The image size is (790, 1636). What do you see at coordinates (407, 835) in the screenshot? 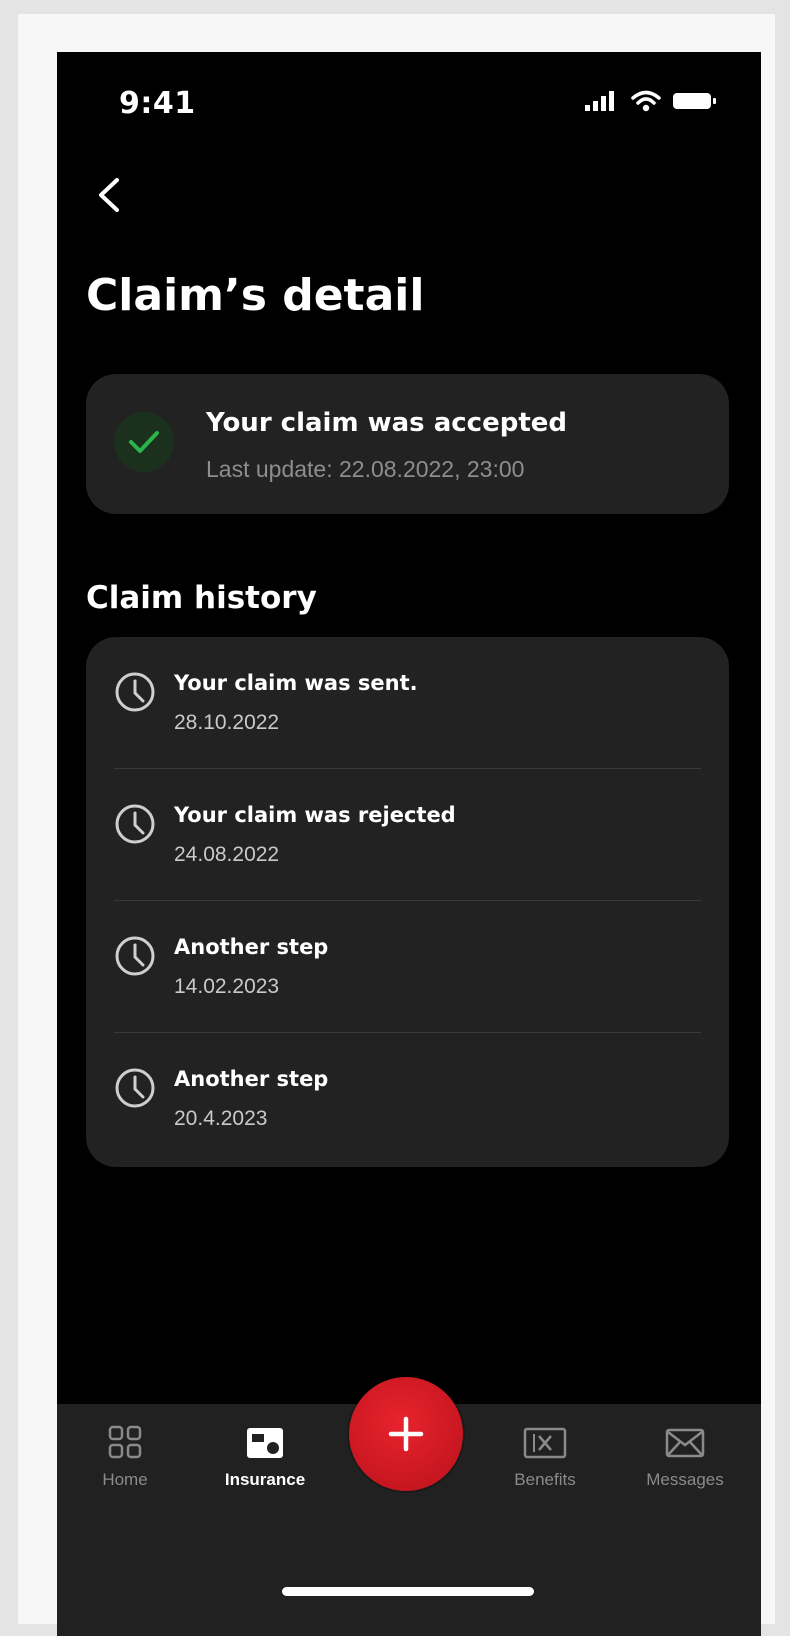
I see `history-item: Your claim was rejected 24.08.2022` at bounding box center [407, 835].